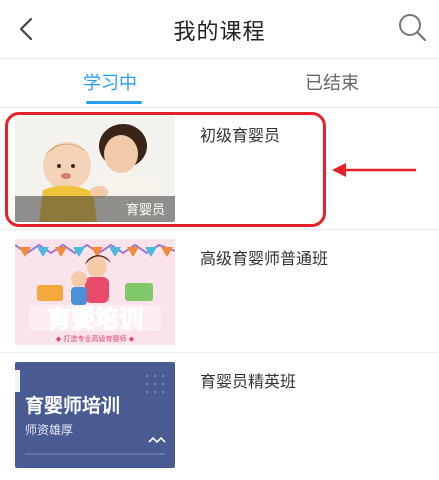  I want to click on course-thumbnail: 育婴师培训 师资雄厚, so click(95, 415).